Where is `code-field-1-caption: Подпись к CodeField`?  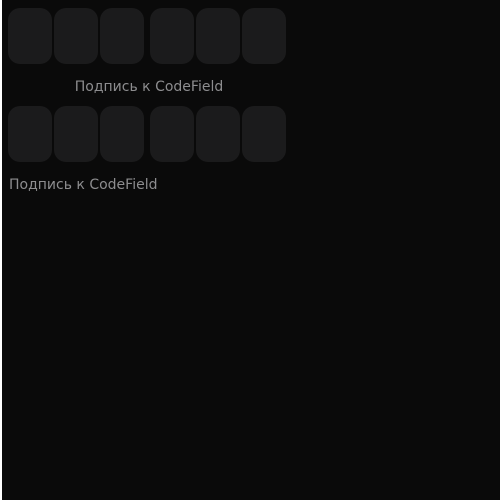 code-field-1-caption: Подпись к CodeField is located at coordinates (149, 87).